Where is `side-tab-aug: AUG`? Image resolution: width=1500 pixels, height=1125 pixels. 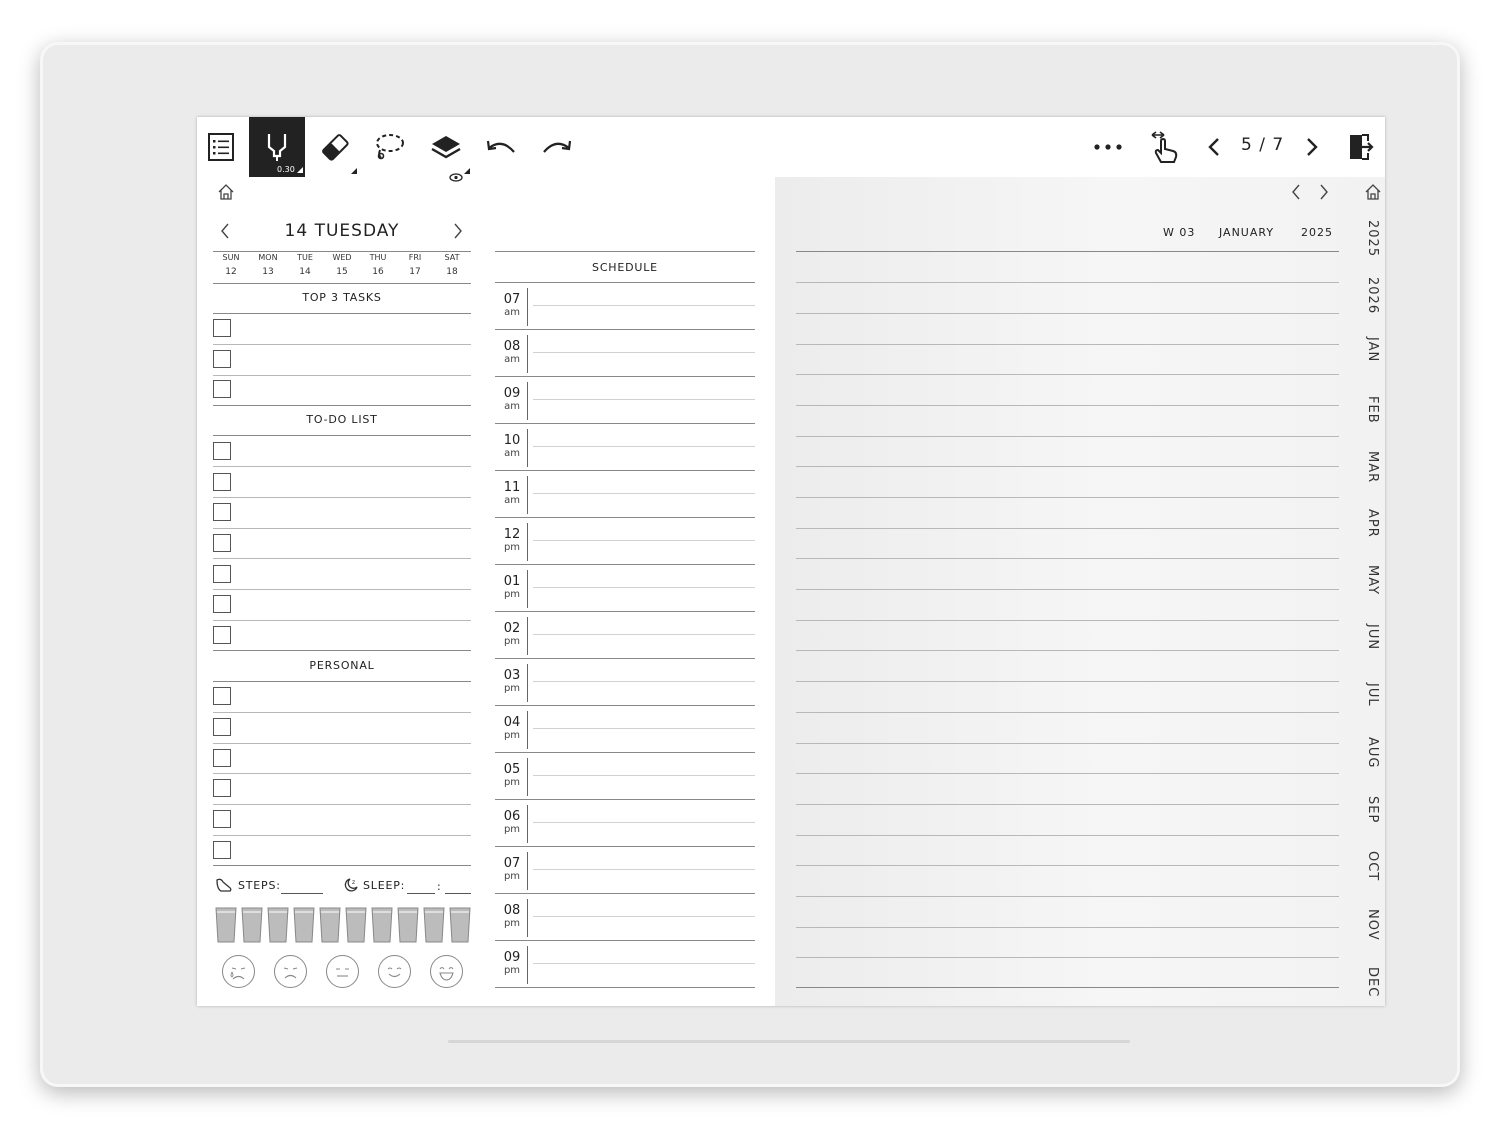 side-tab-aug: AUG is located at coordinates (1372, 752).